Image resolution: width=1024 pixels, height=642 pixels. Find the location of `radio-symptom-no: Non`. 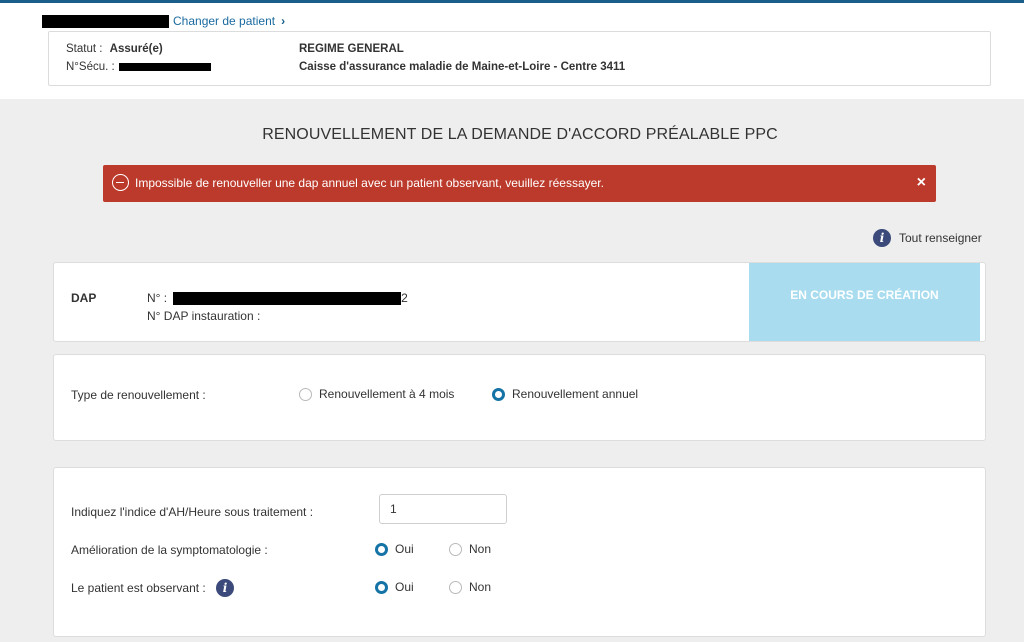

radio-symptom-no: Non is located at coordinates (470, 549).